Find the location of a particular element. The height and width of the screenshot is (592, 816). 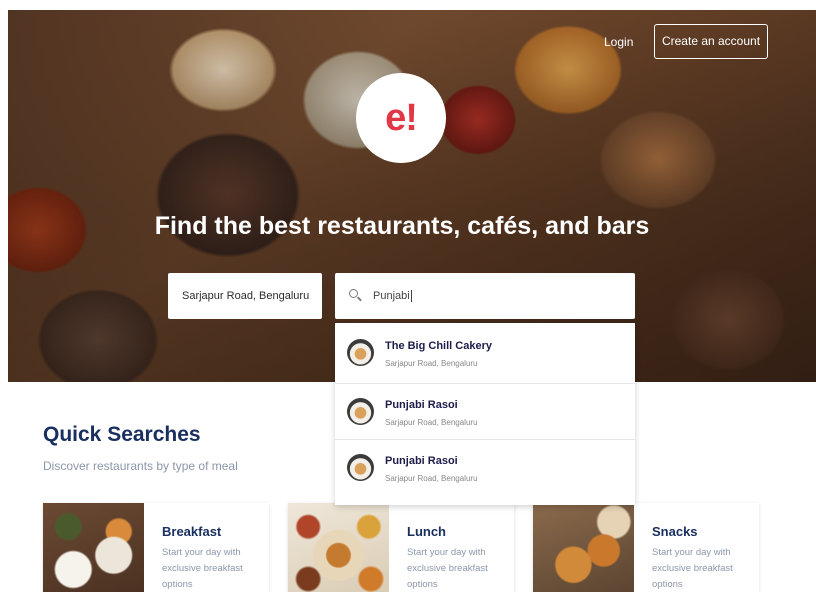

card-title: Lunch is located at coordinates (426, 531).